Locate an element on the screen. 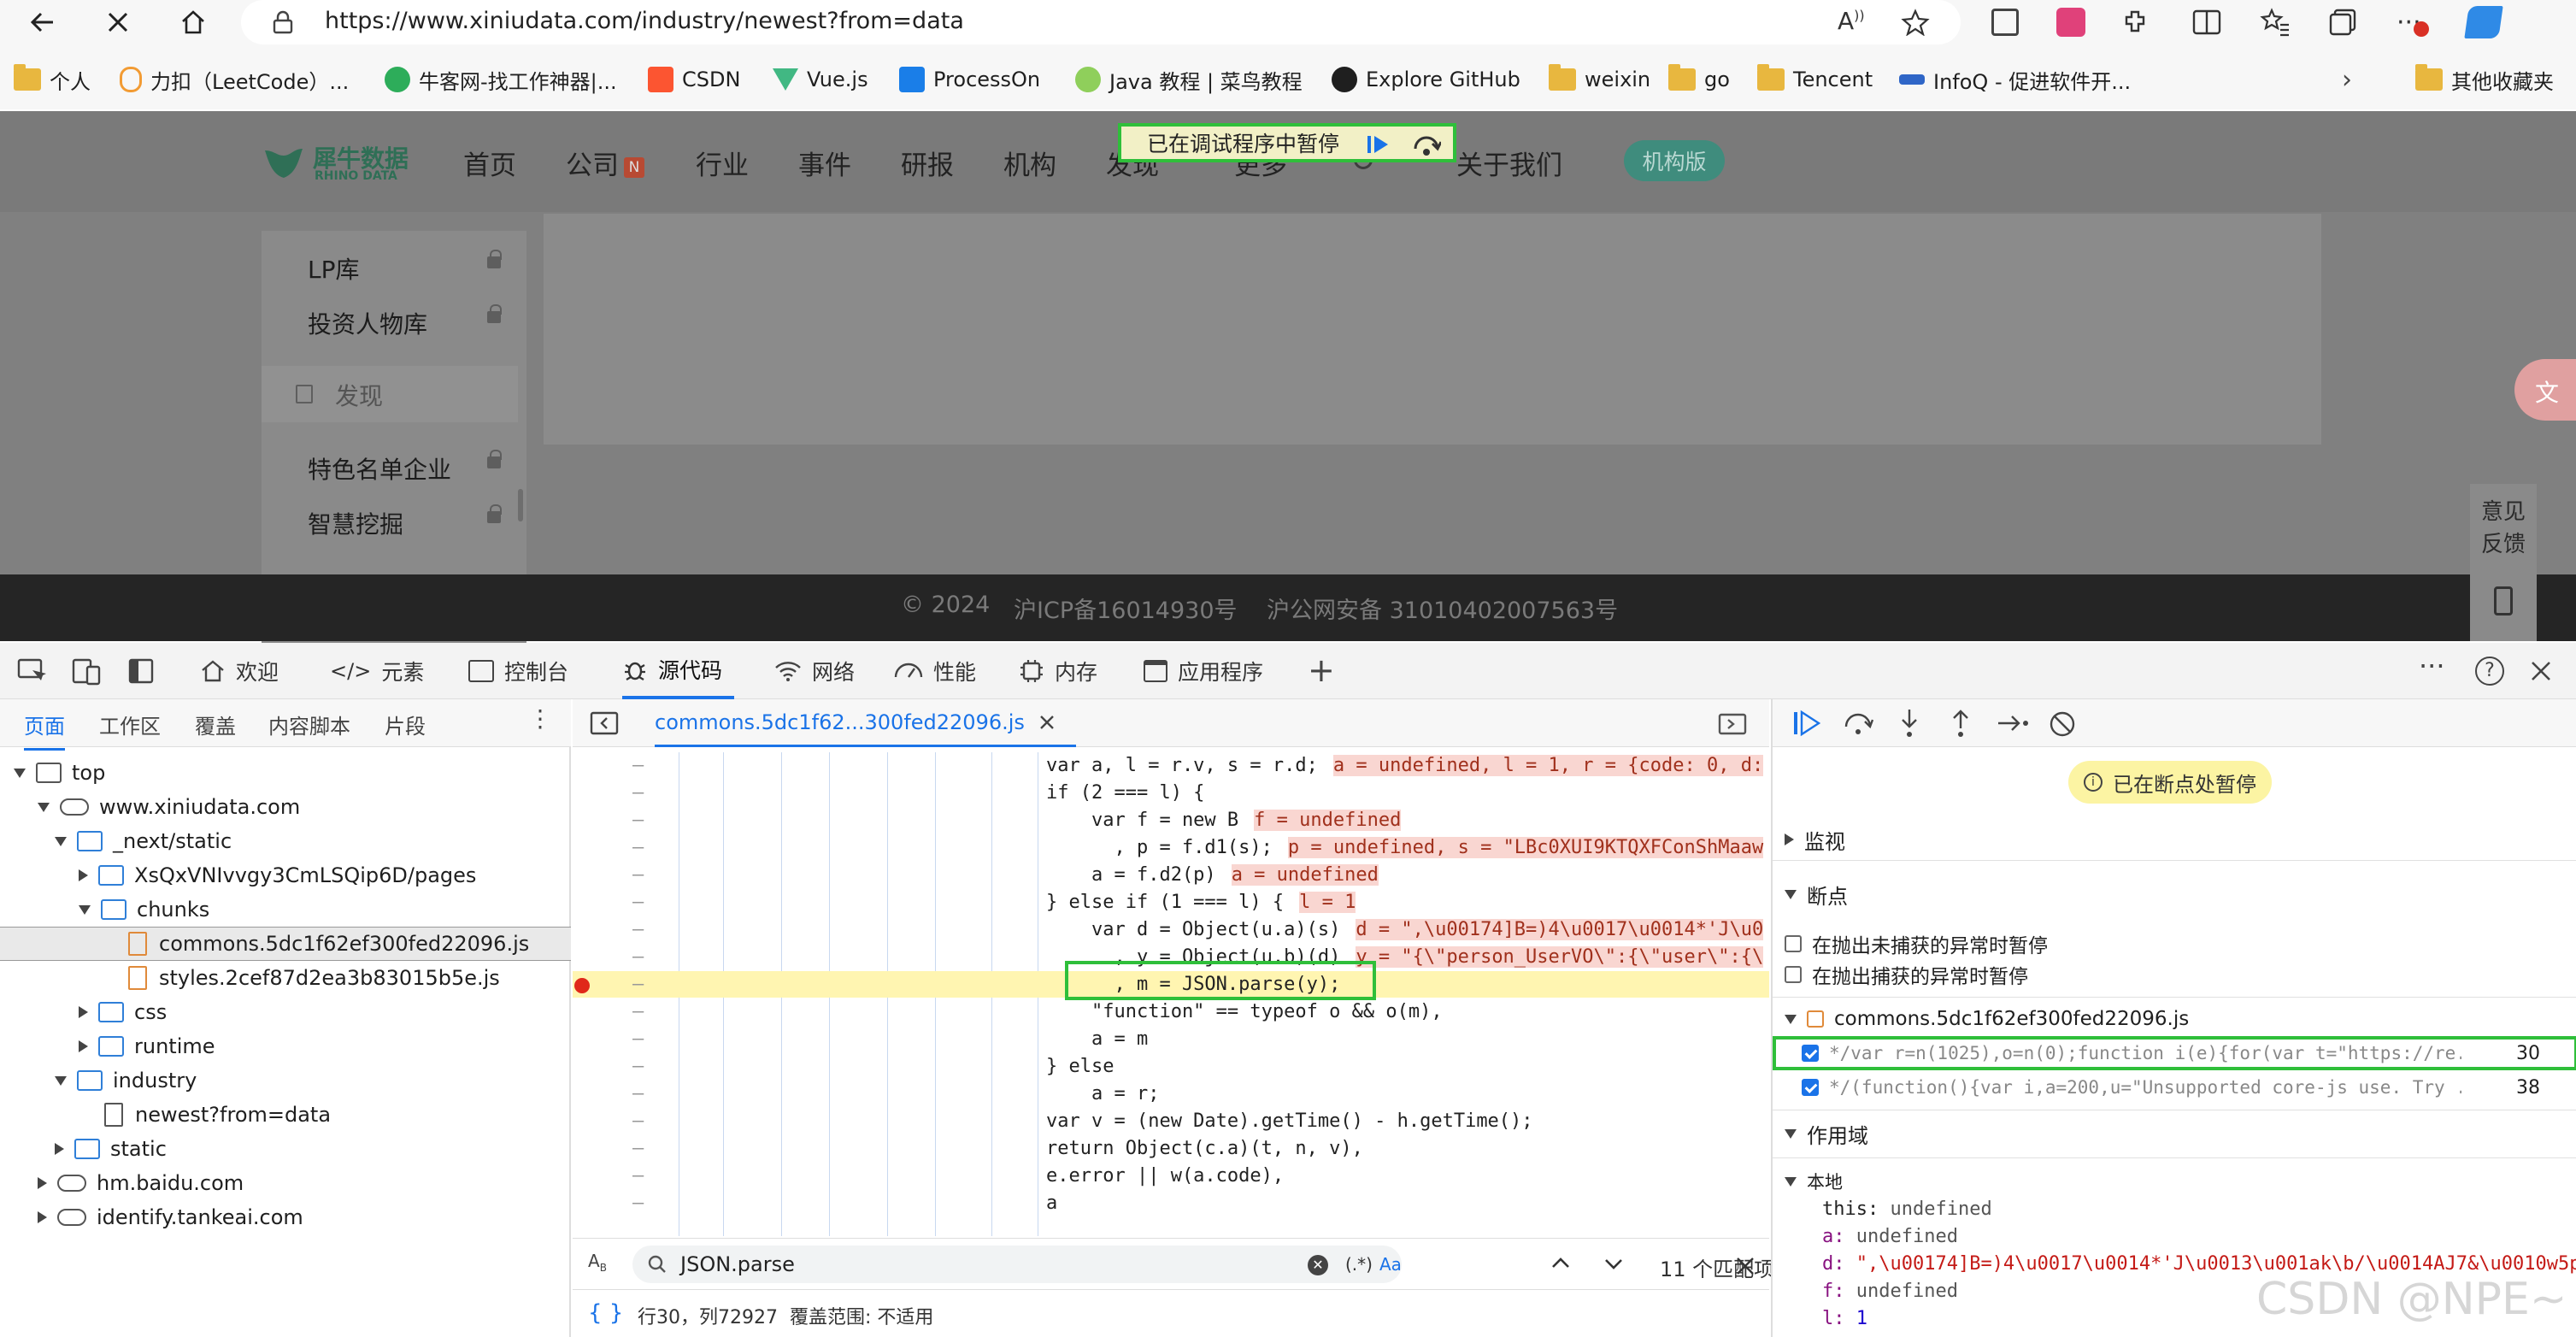  pause-caught-checkbox: 在抛出捕获的异常时暂停 is located at coordinates (2174, 974).